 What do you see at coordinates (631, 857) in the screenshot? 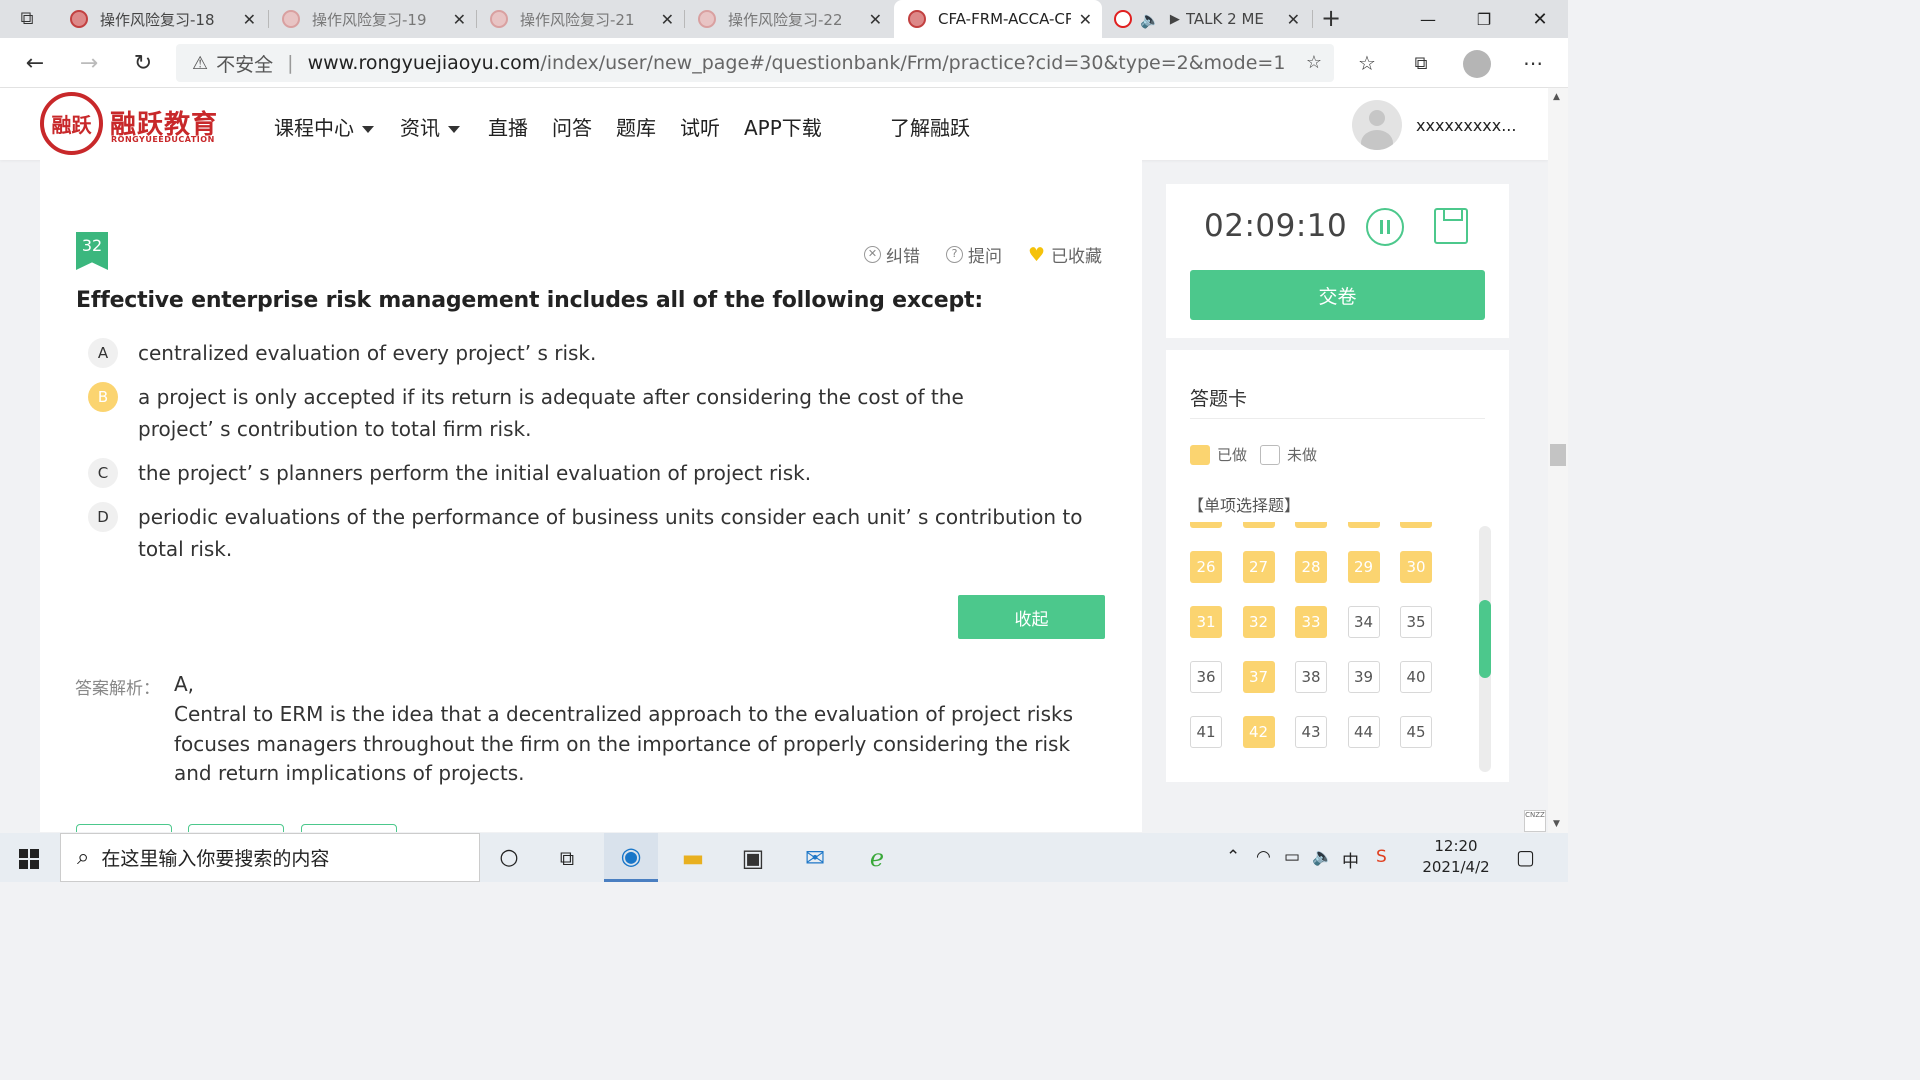
I see `edge-icon: ◉` at bounding box center [631, 857].